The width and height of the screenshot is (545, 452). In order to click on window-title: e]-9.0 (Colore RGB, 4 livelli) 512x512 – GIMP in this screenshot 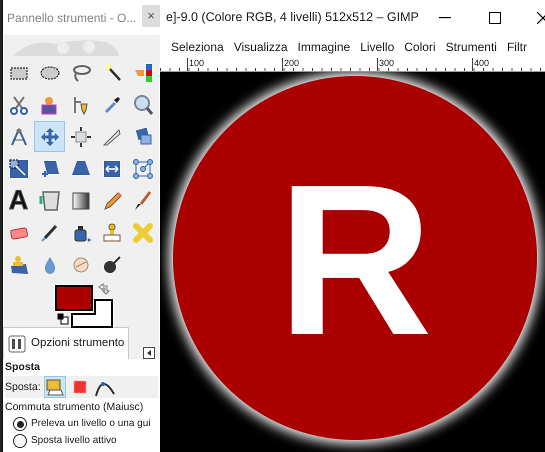, I will do `click(292, 17)`.